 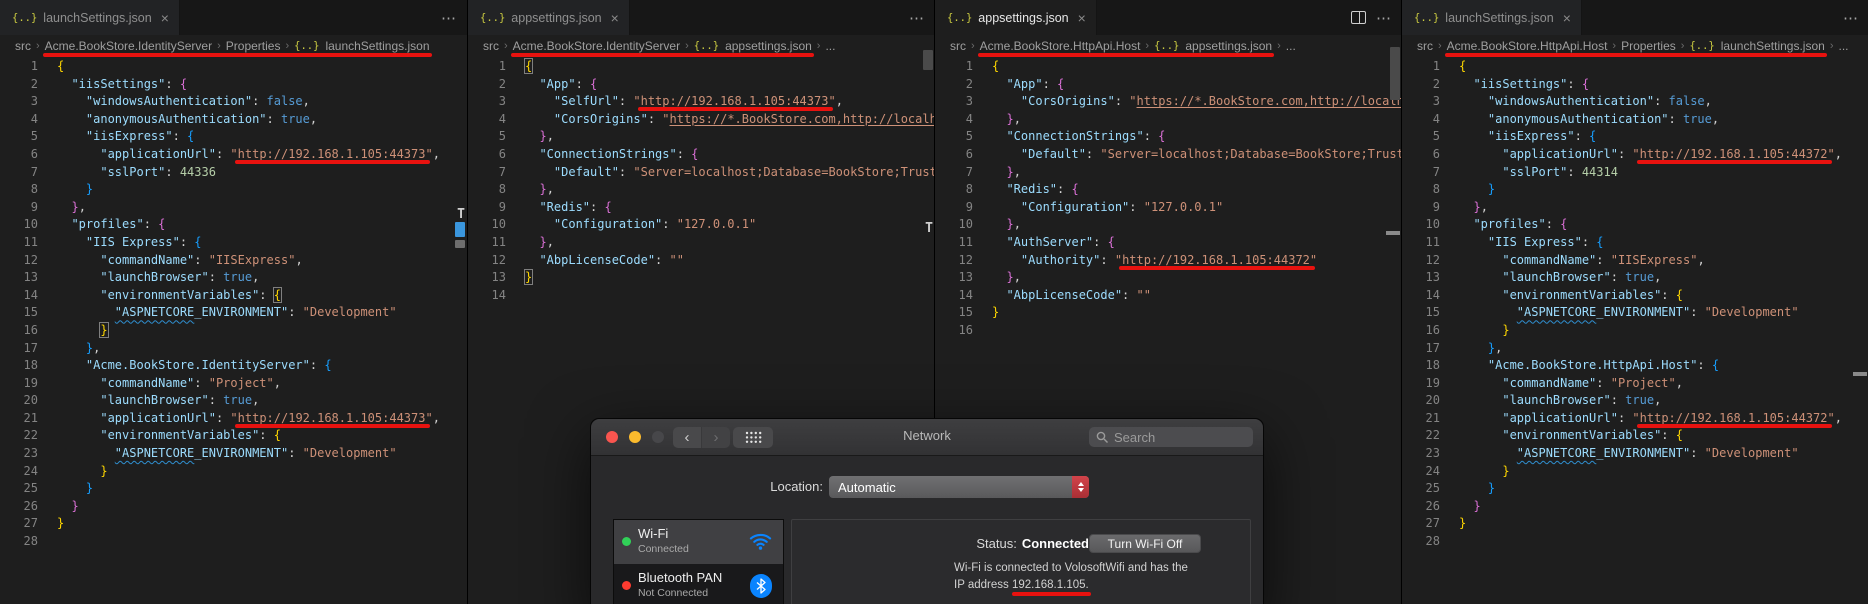 I want to click on code-line: 8 }, so click(x=233, y=190).